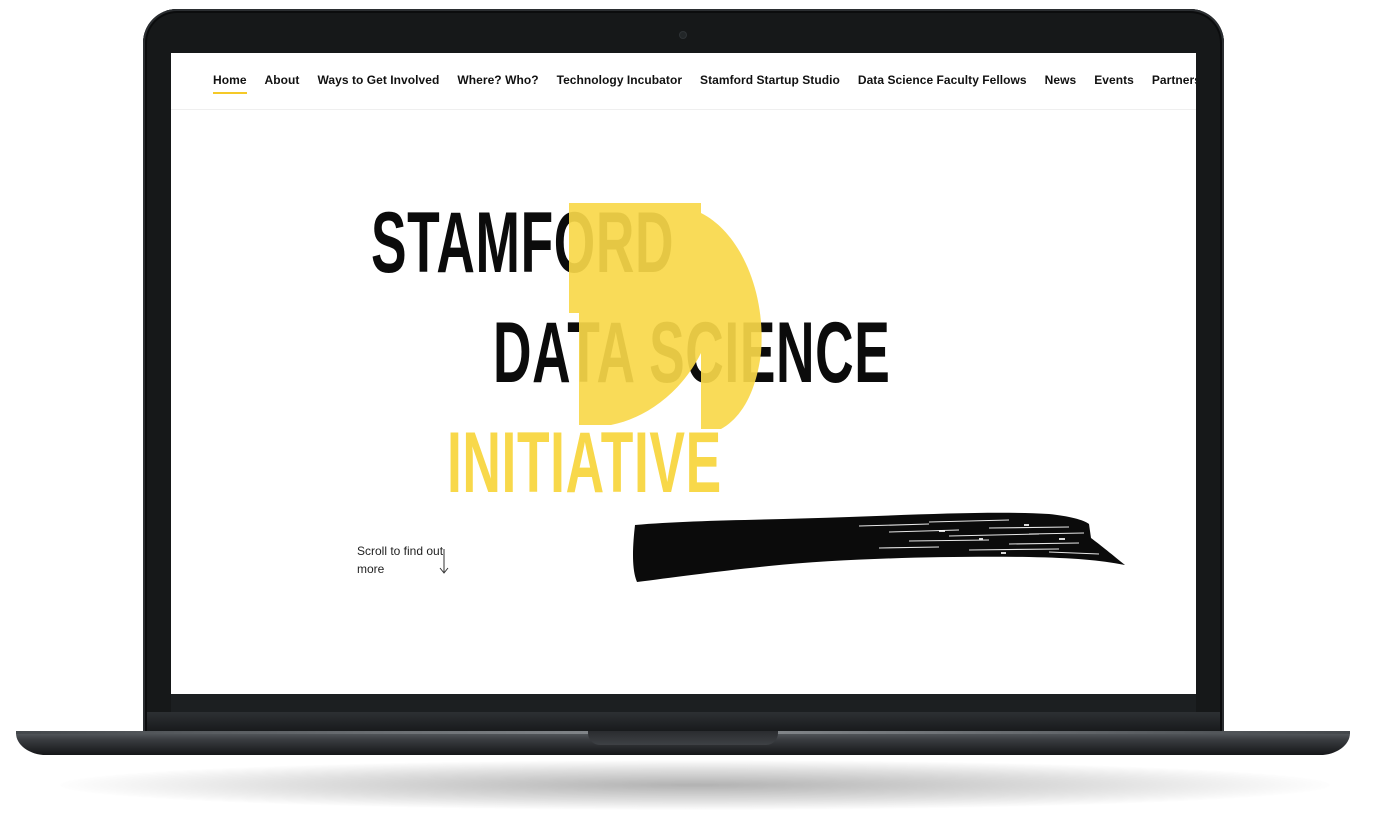 Image resolution: width=1389 pixels, height=821 pixels. What do you see at coordinates (683, 703) in the screenshot?
I see `screen-chin` at bounding box center [683, 703].